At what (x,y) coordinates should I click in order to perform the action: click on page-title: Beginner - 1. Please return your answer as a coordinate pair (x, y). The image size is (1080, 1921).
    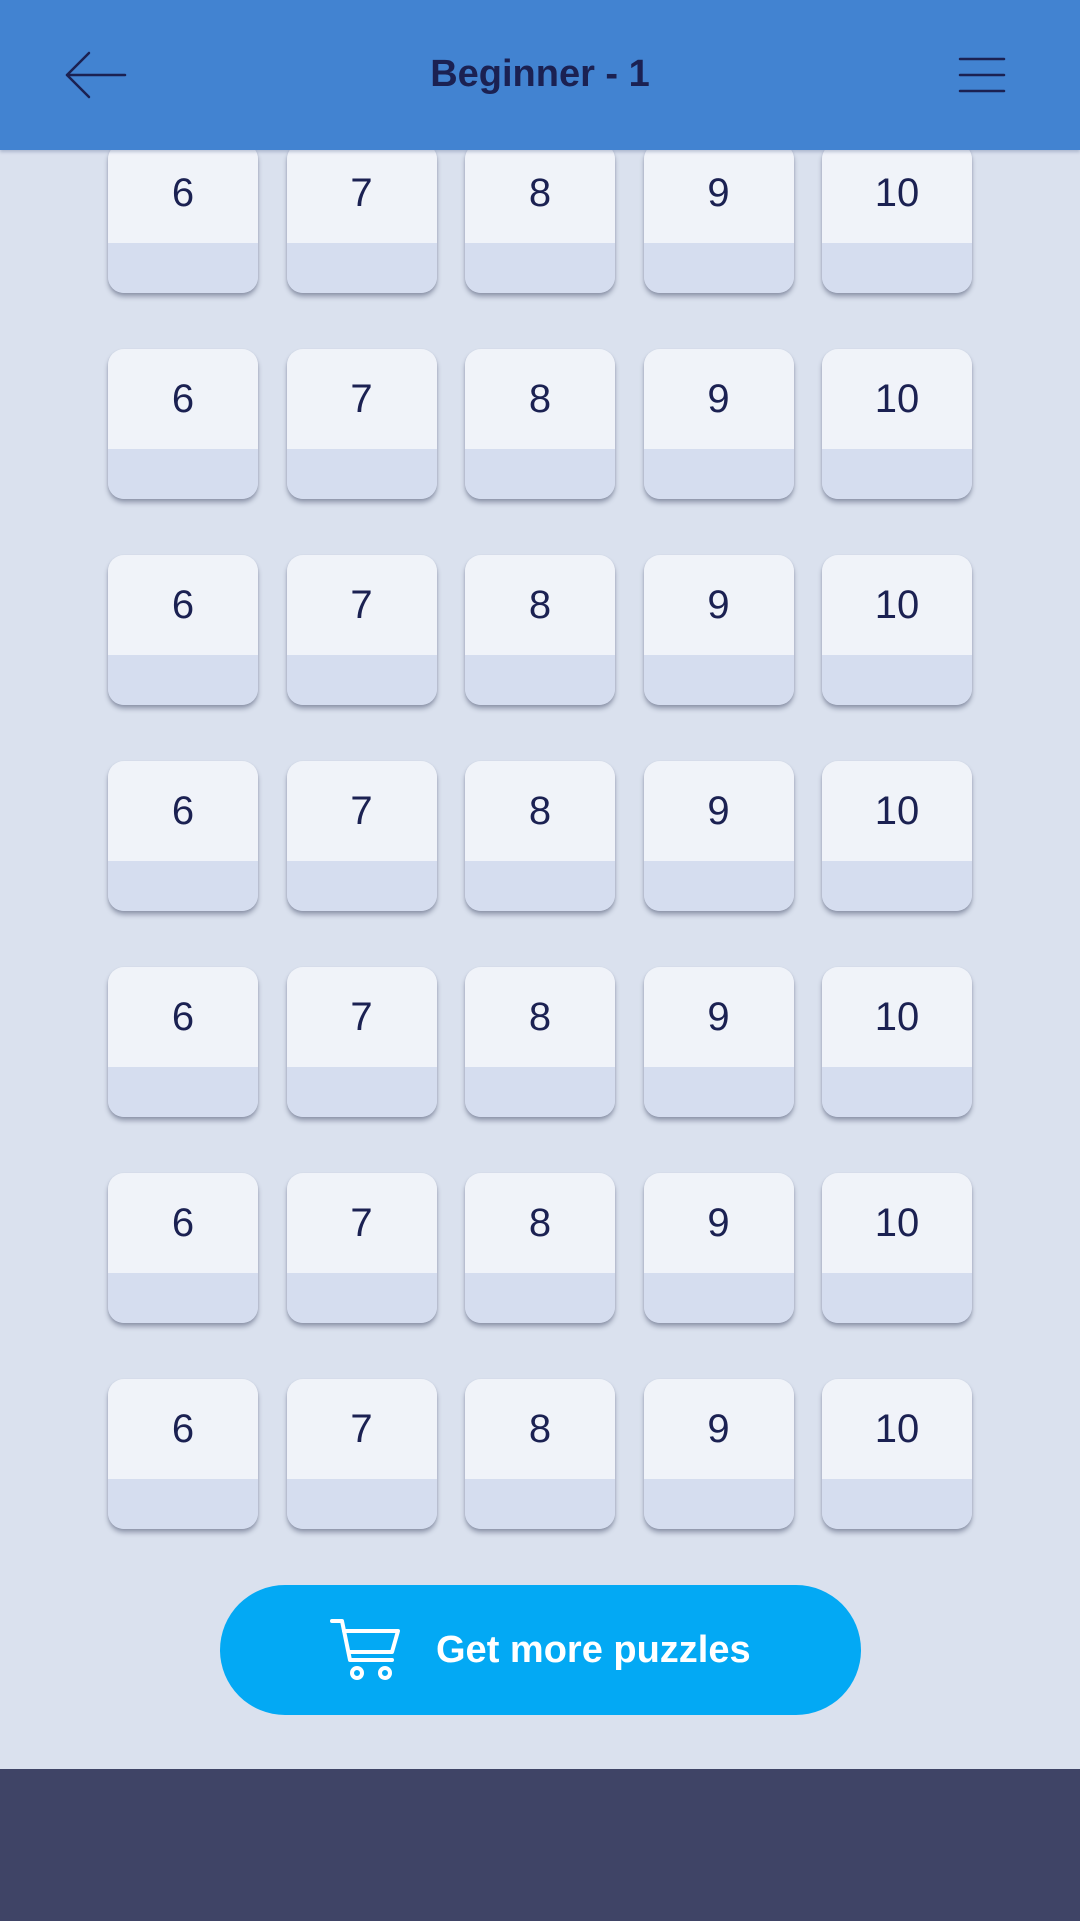
    Looking at the image, I should click on (540, 74).